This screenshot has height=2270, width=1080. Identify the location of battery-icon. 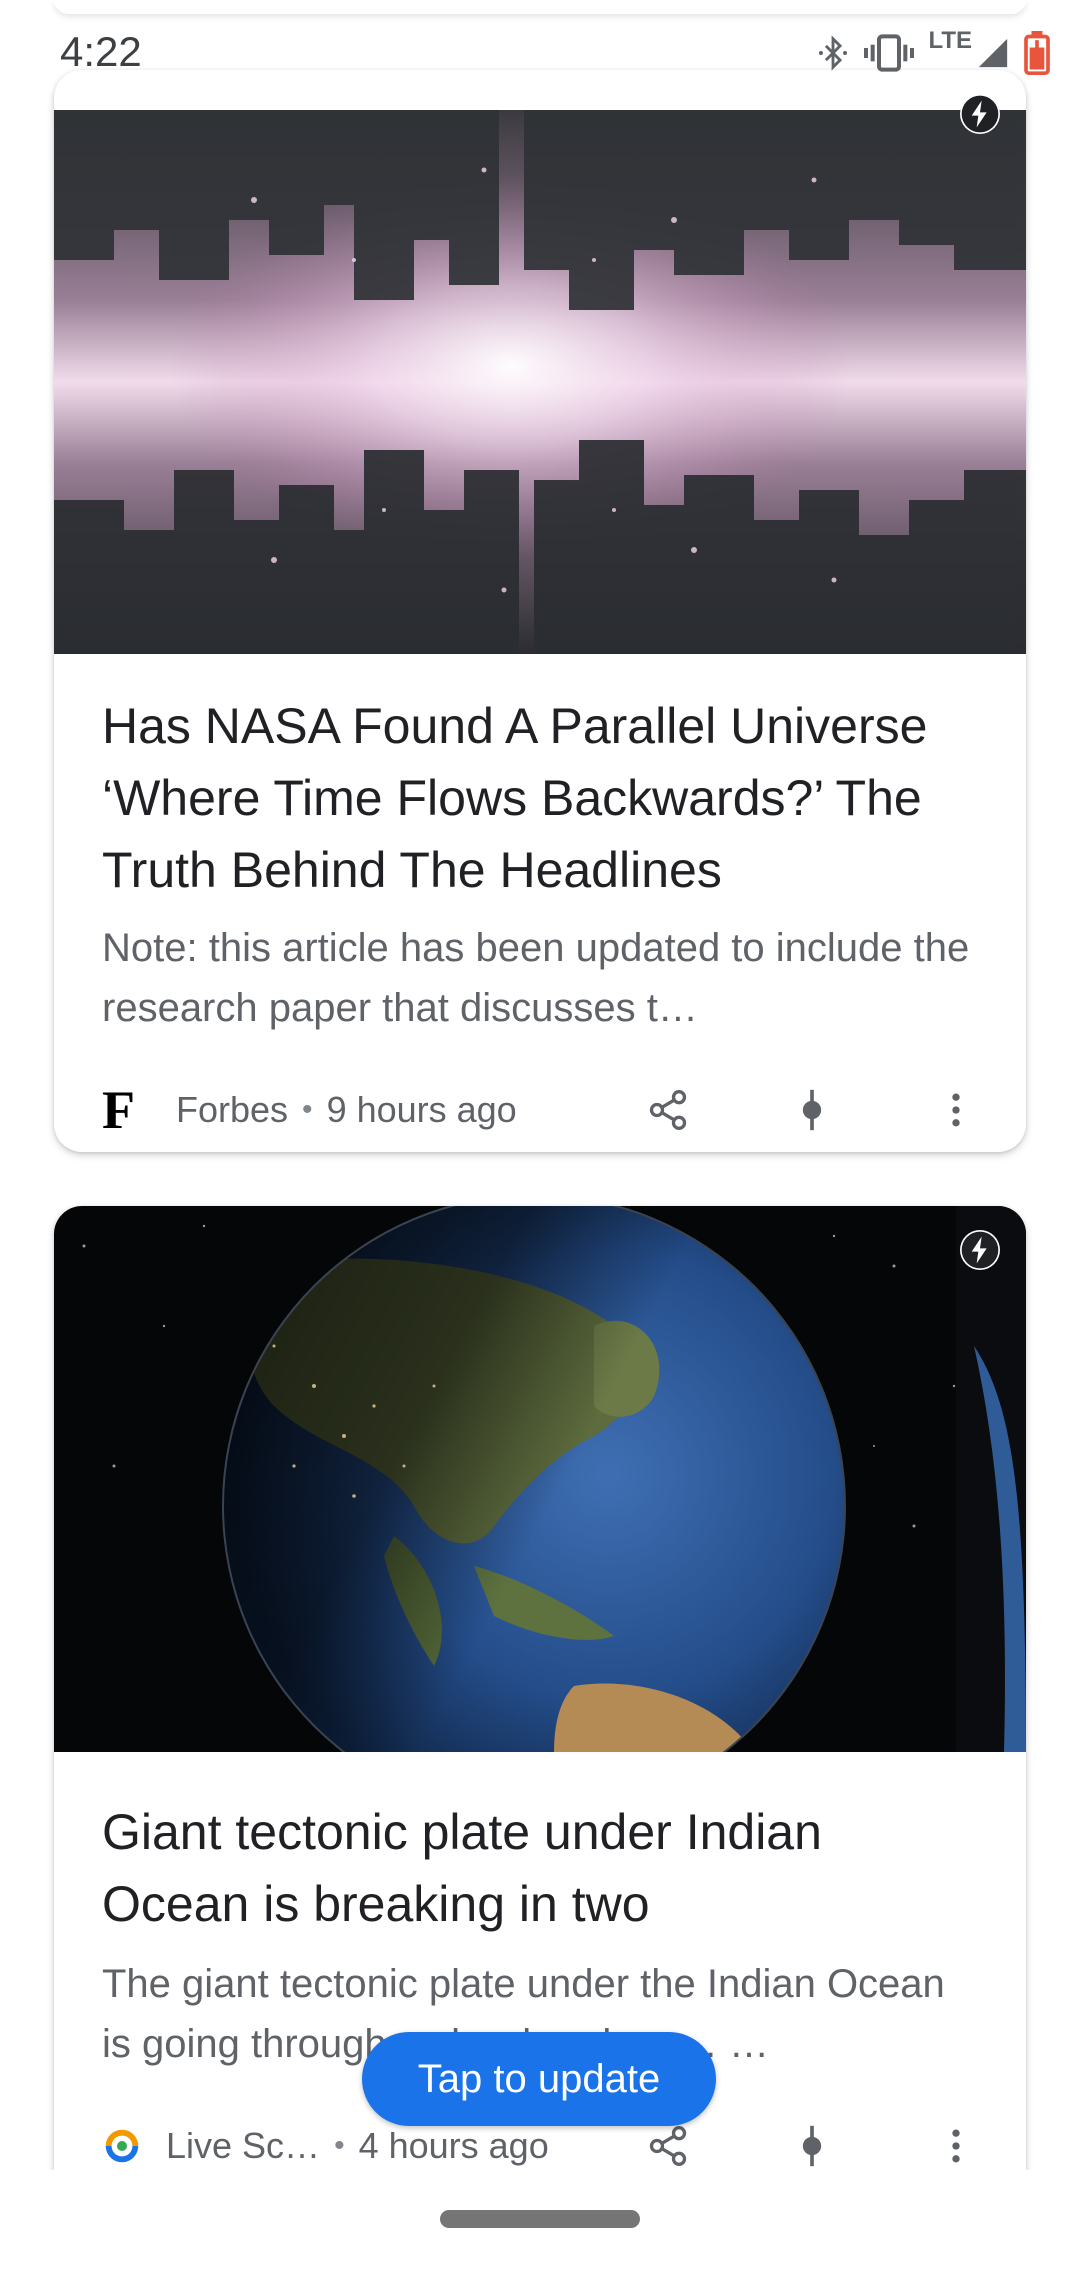
(1037, 53).